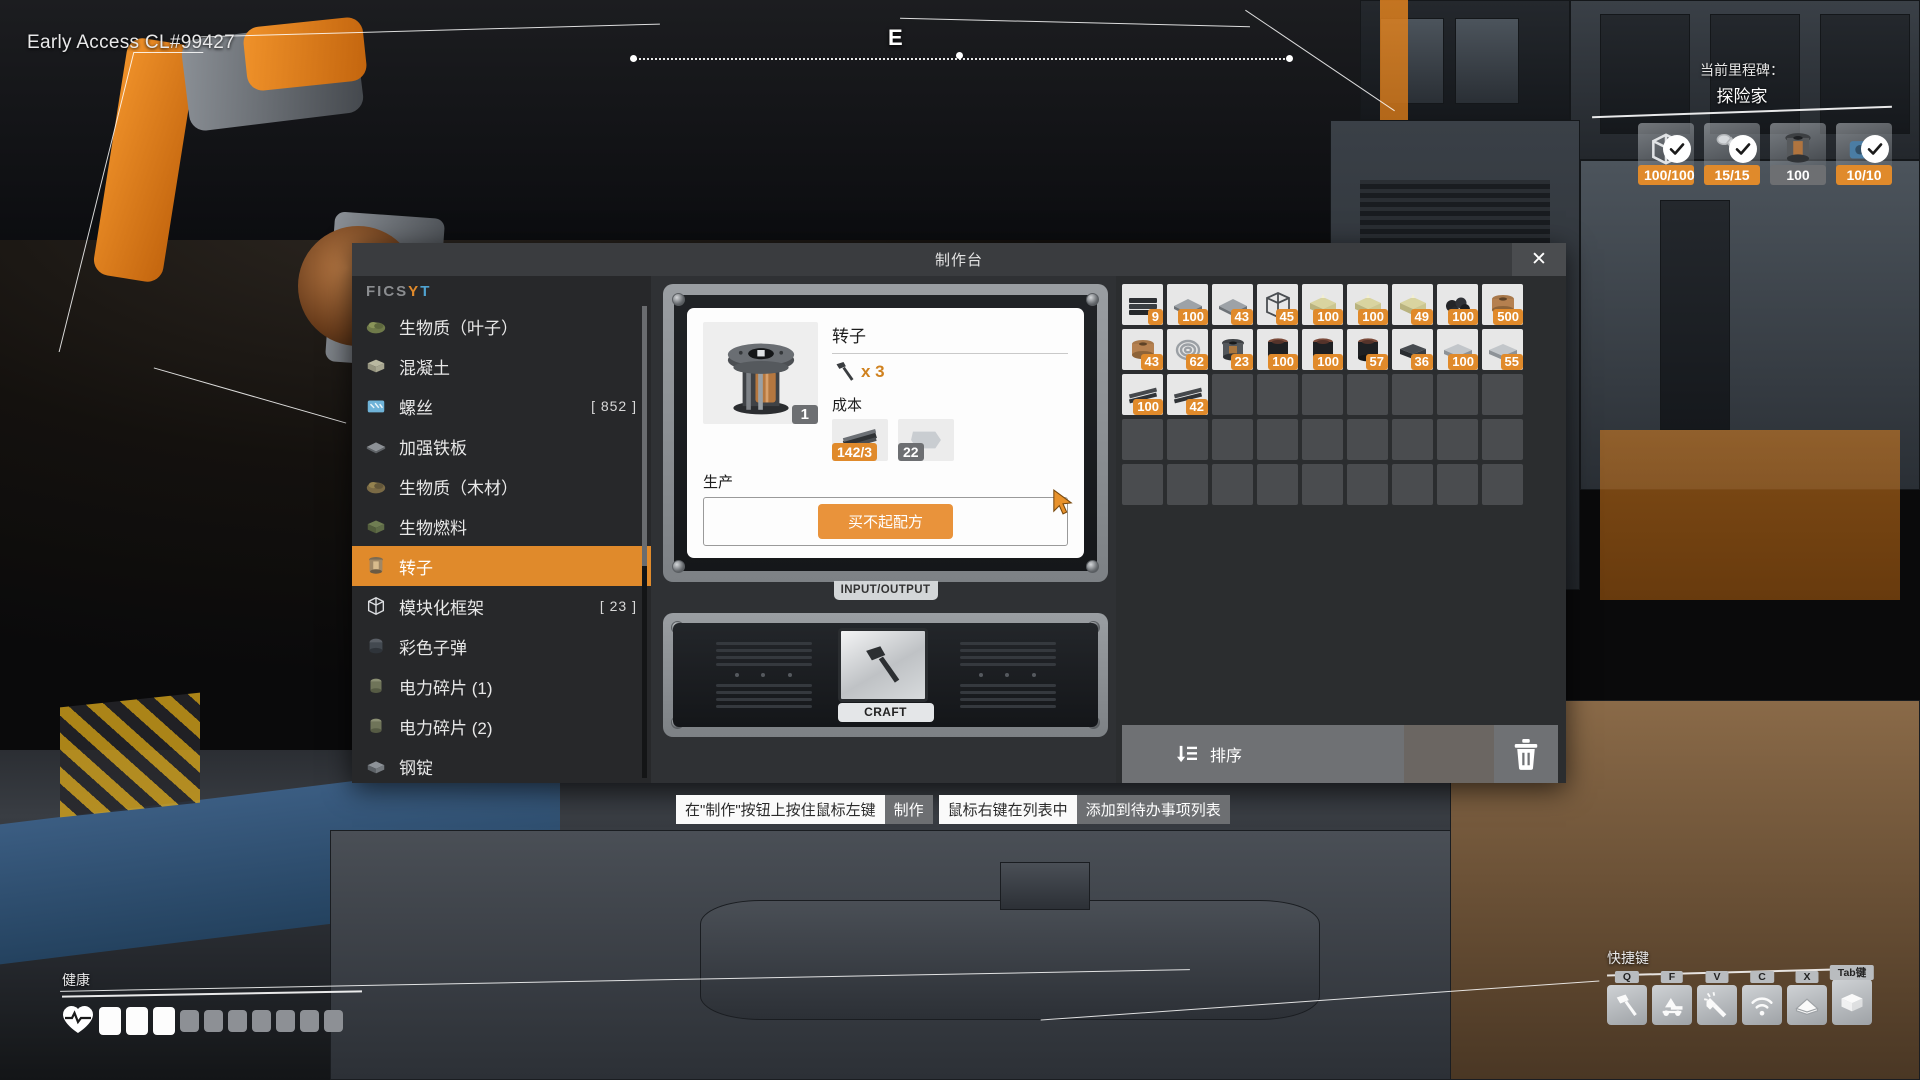 This screenshot has width=1920, height=1080. I want to click on inventory-slot: 500, so click(1502, 304).